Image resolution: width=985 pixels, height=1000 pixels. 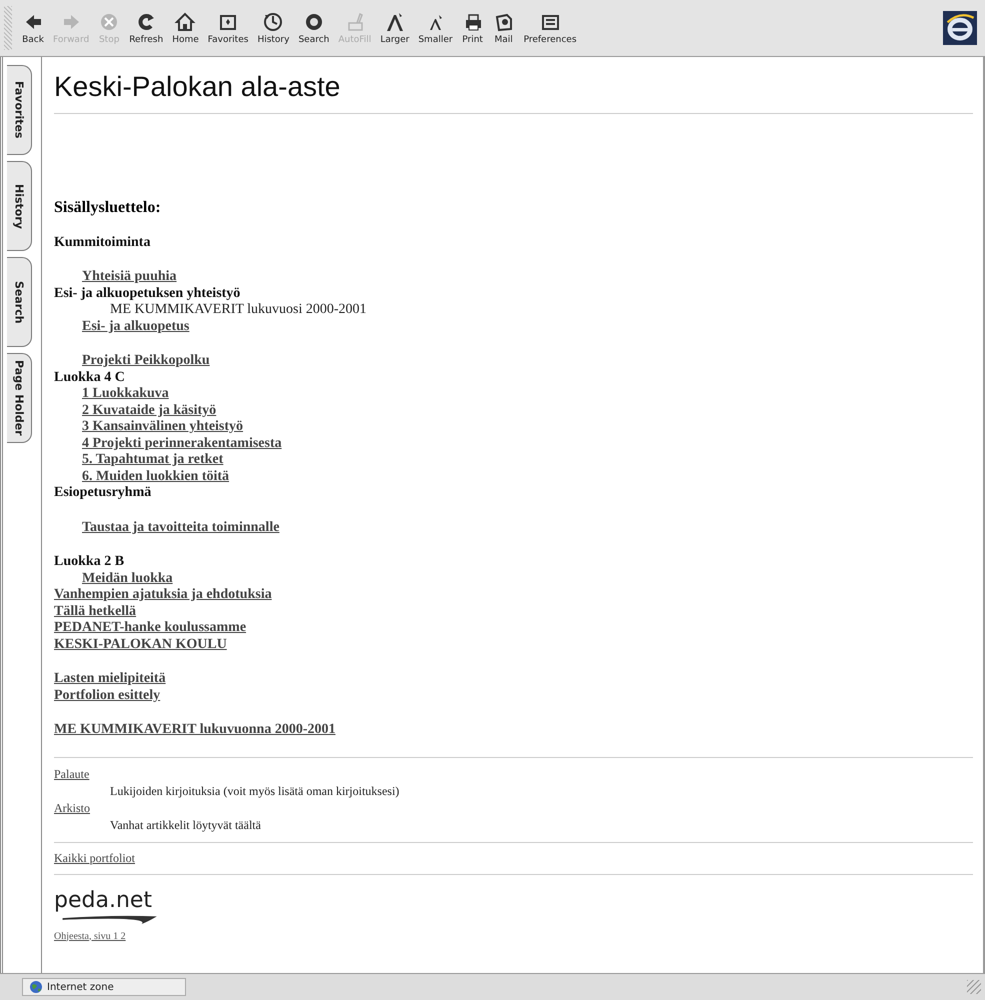 What do you see at coordinates (107, 696) in the screenshot?
I see `page-link: Portfolion esittely` at bounding box center [107, 696].